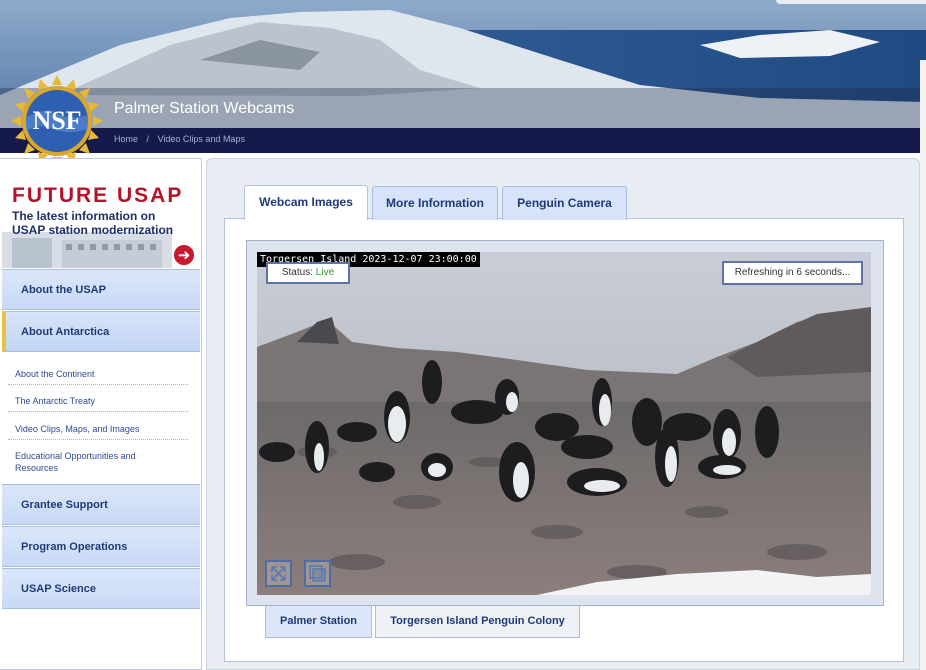 Image resolution: width=926 pixels, height=670 pixels. What do you see at coordinates (101, 588) in the screenshot?
I see `sidebar-item-usap-science: USAP Science` at bounding box center [101, 588].